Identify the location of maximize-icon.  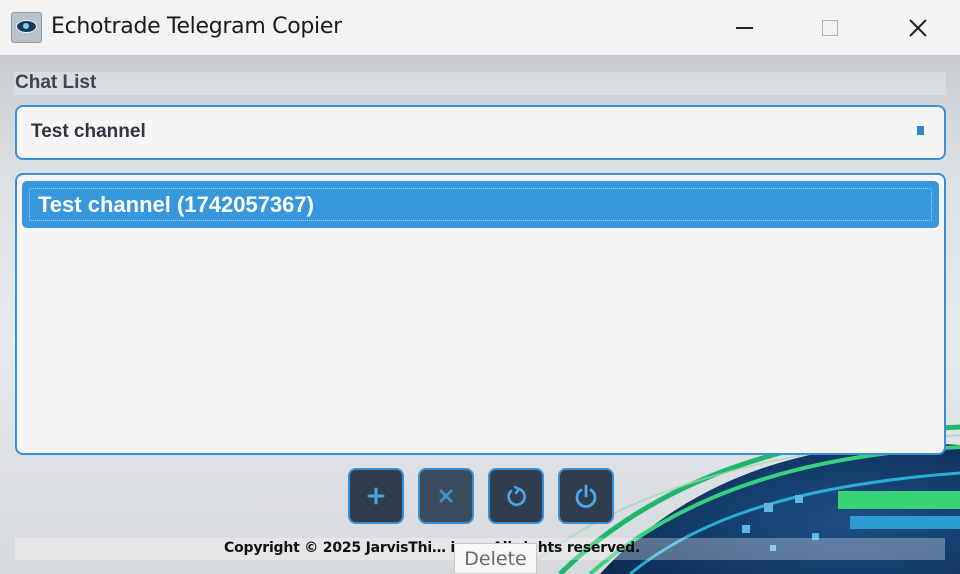
(830, 27).